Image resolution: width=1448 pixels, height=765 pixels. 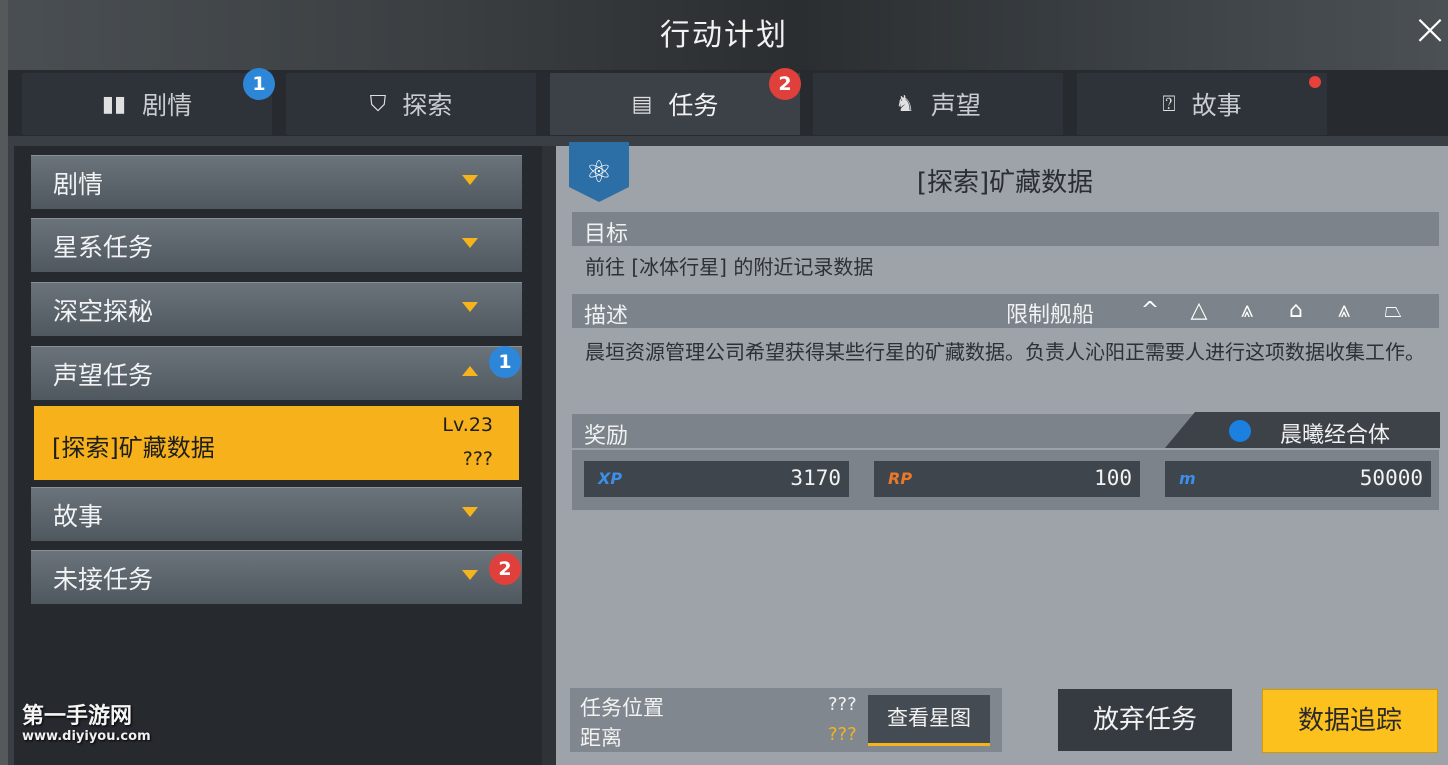 What do you see at coordinates (606, 436) in the screenshot?
I see `reward-header-label: 奖励` at bounding box center [606, 436].